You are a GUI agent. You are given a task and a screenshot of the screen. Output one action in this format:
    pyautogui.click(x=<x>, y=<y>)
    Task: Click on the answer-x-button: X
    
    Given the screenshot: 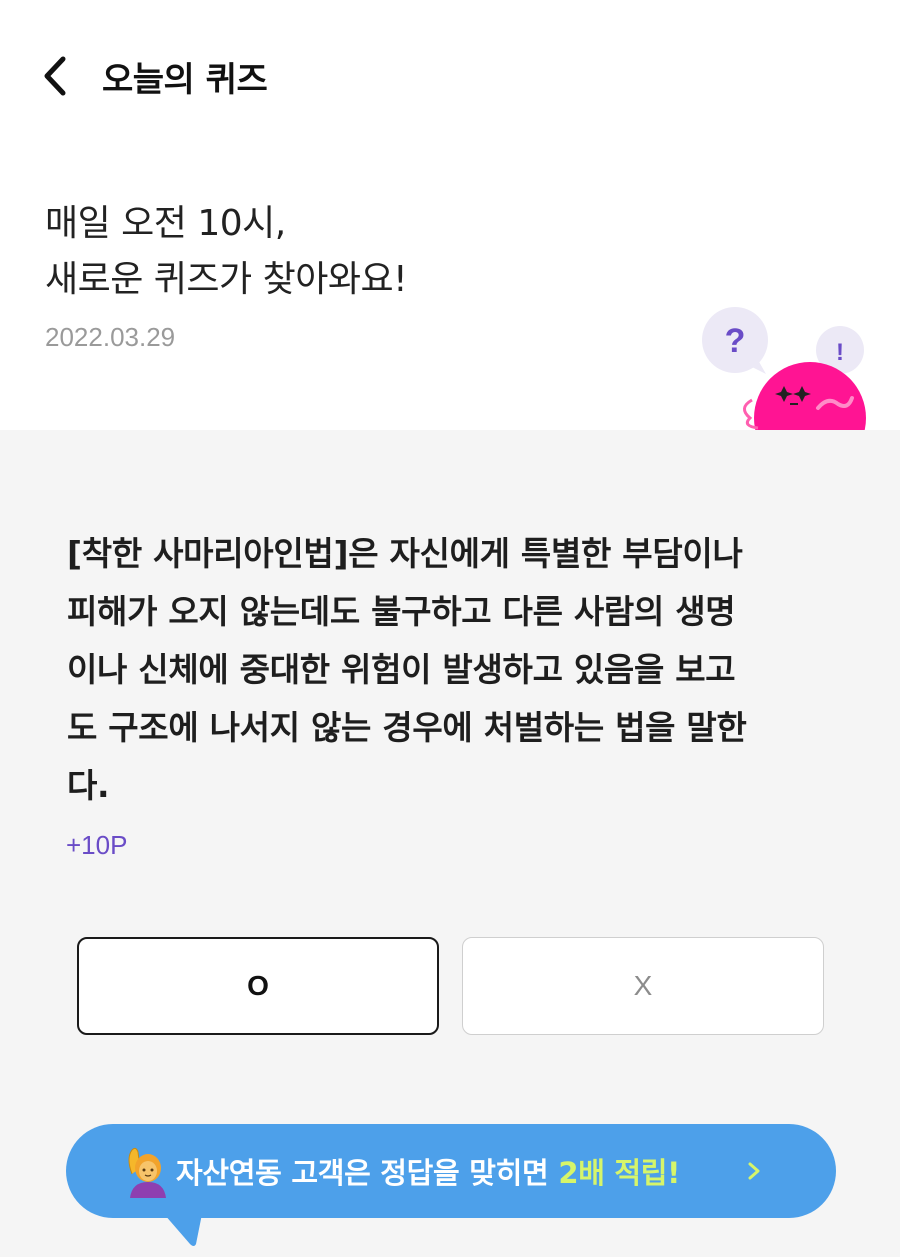 What is the action you would take?
    pyautogui.click(x=643, y=986)
    